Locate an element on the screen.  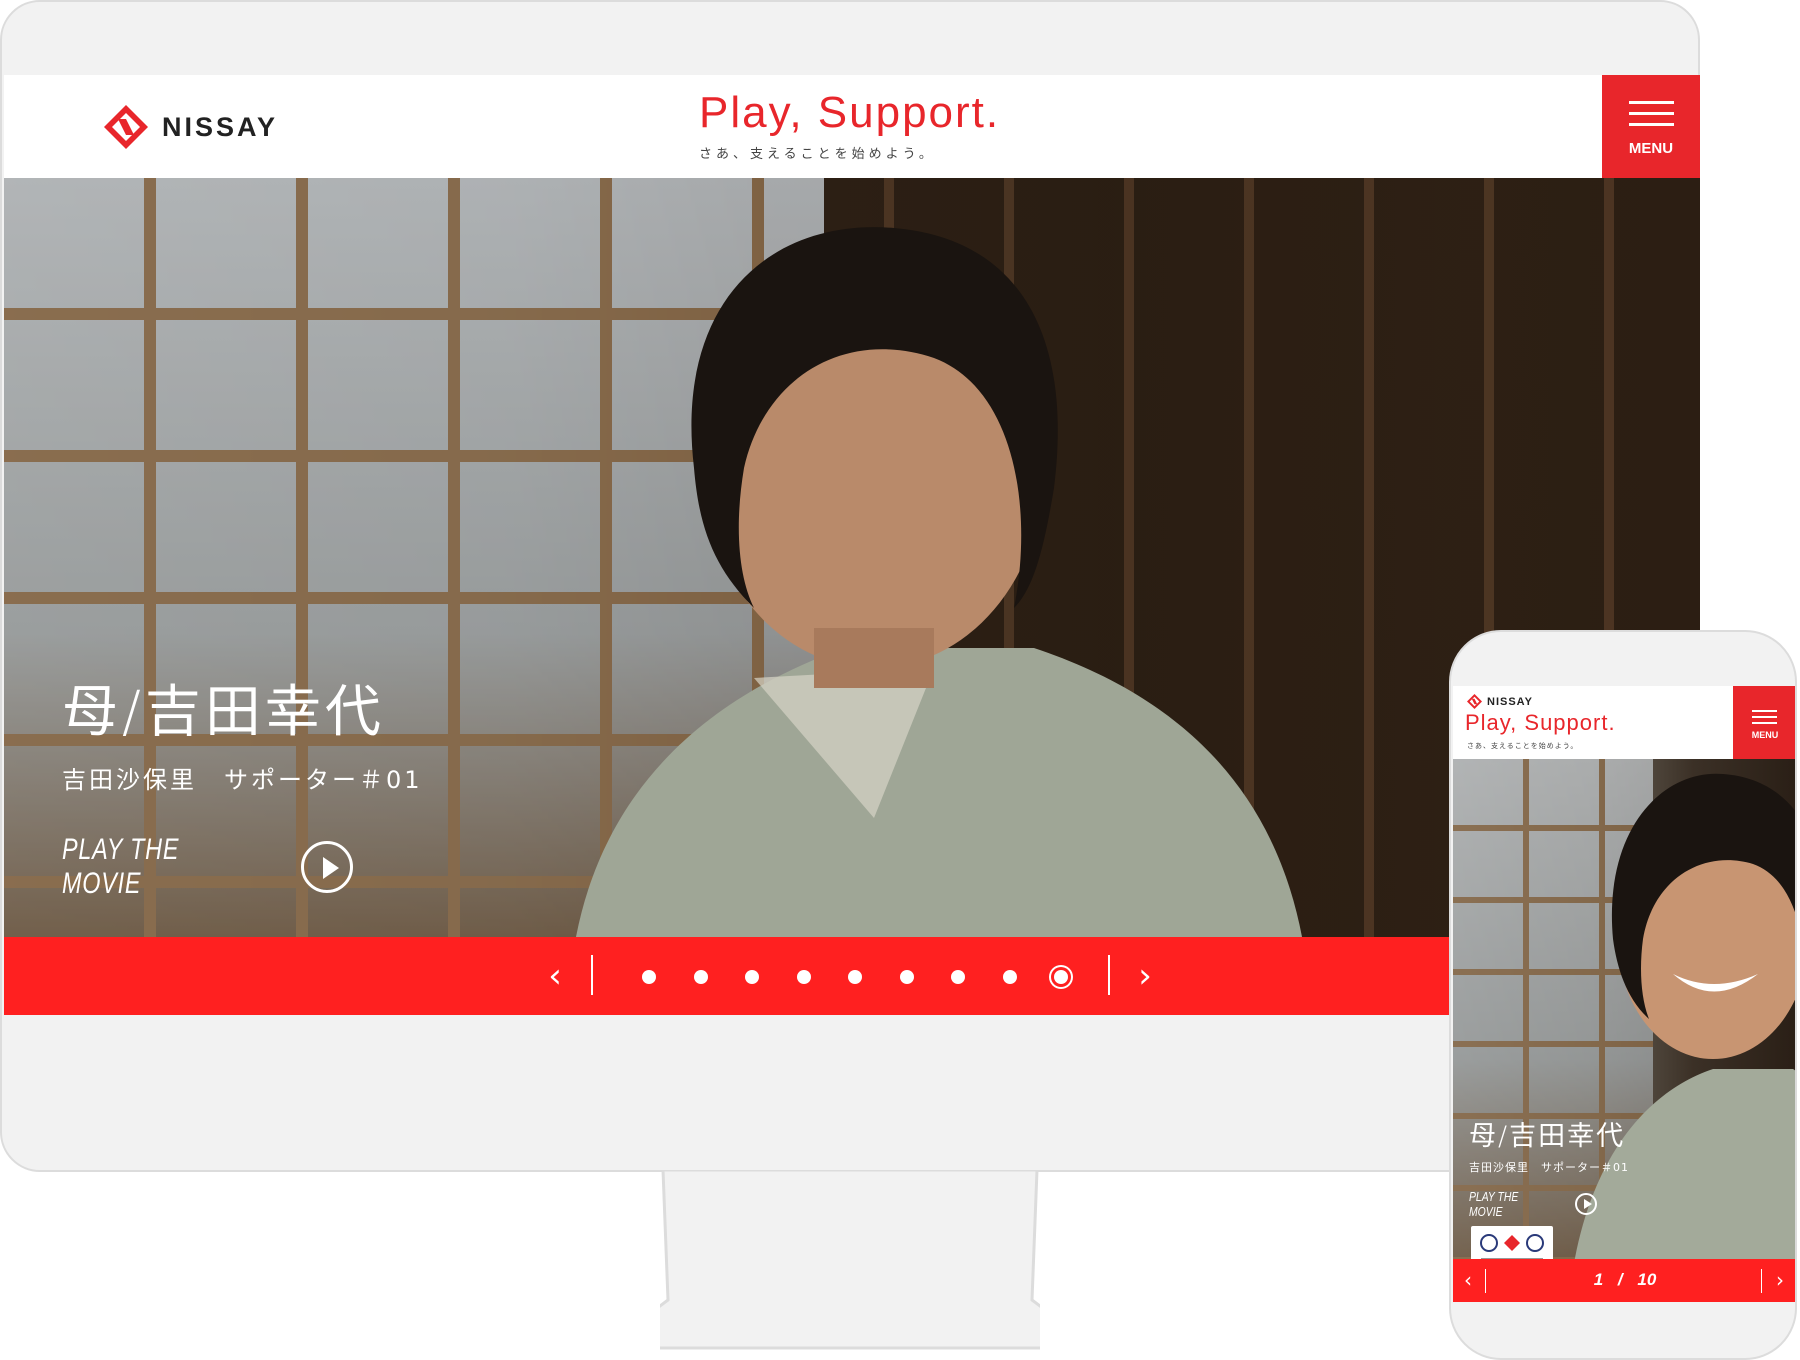
desktop-slide-pager: ‹ › is located at coordinates (729, 976).